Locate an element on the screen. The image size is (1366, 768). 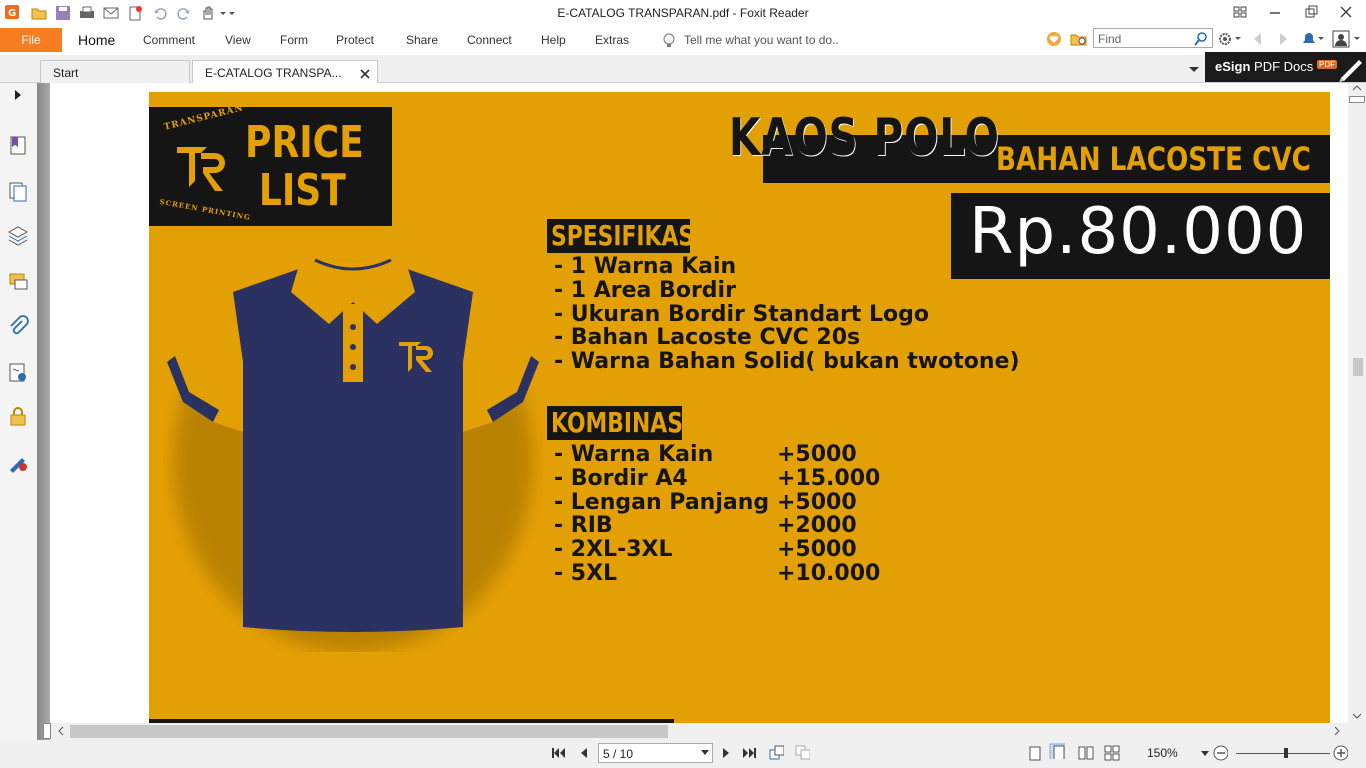
combo-item-name: - RIB is located at coordinates (583, 525).